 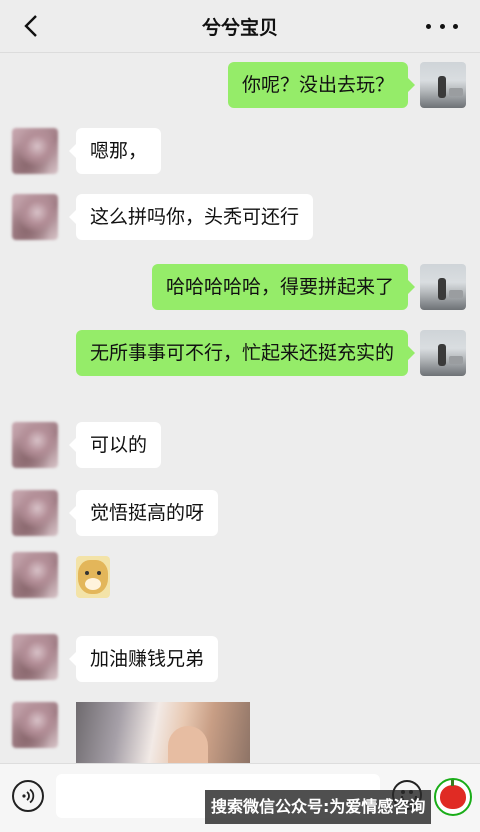 I want to click on message-bubble-self: 无所事事可不行，忙起来还挺充实的, so click(x=245, y=353).